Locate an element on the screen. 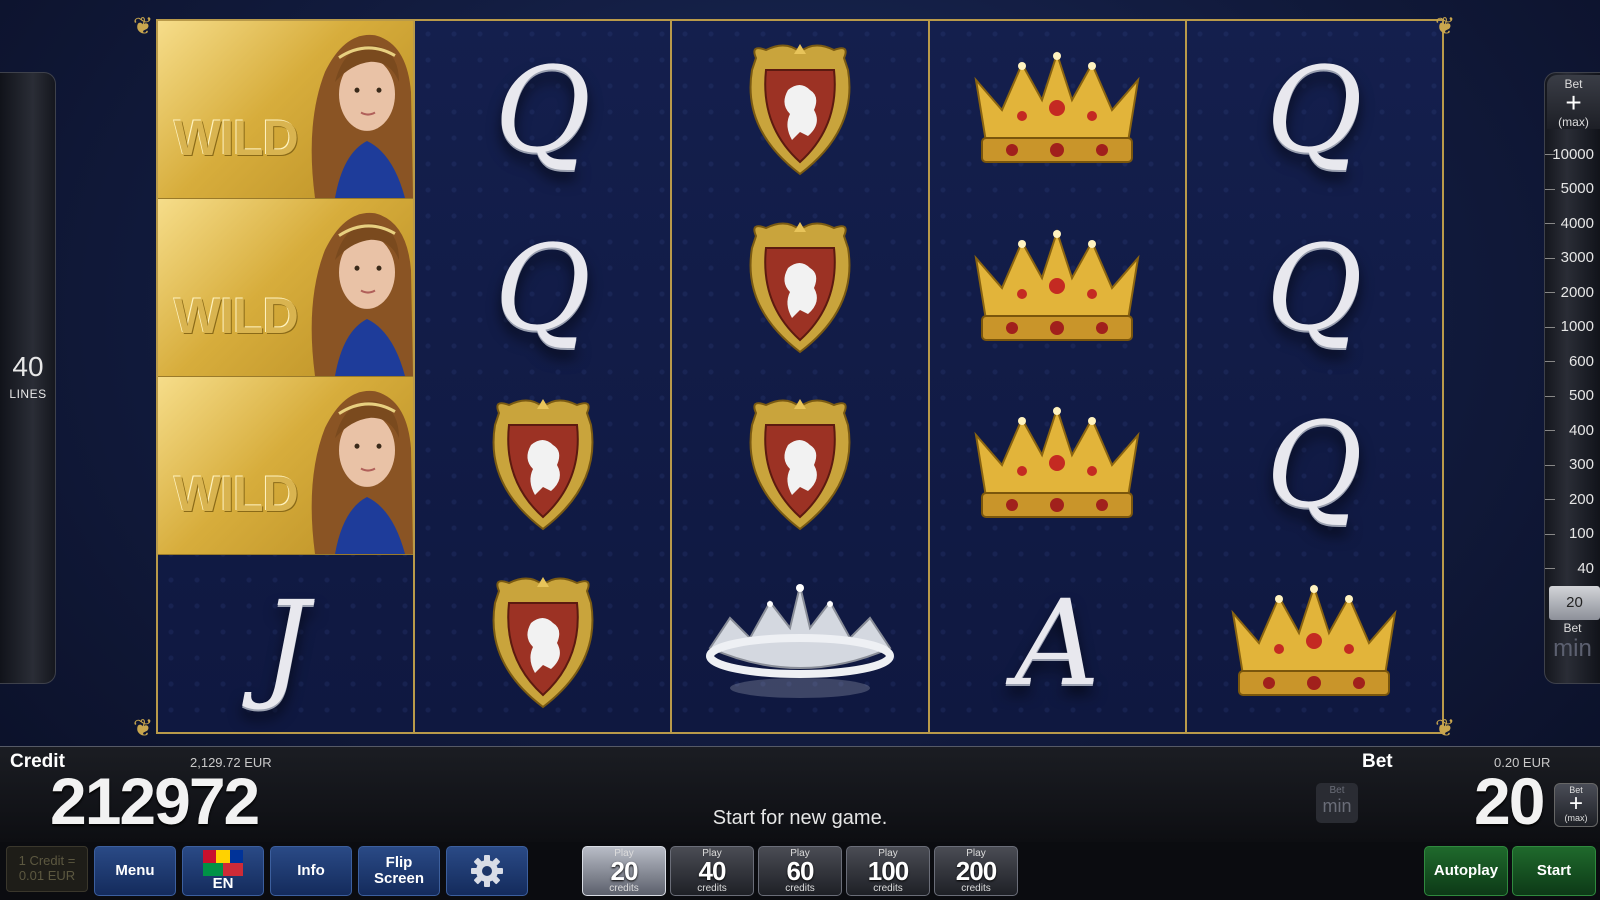  autoplay-button: Autoplay is located at coordinates (1466, 871).